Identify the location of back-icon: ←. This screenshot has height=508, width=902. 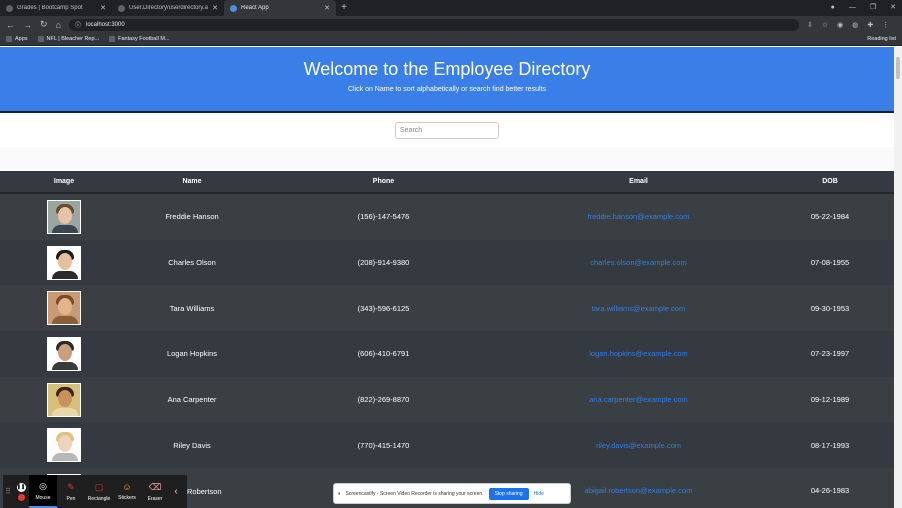
(10, 25).